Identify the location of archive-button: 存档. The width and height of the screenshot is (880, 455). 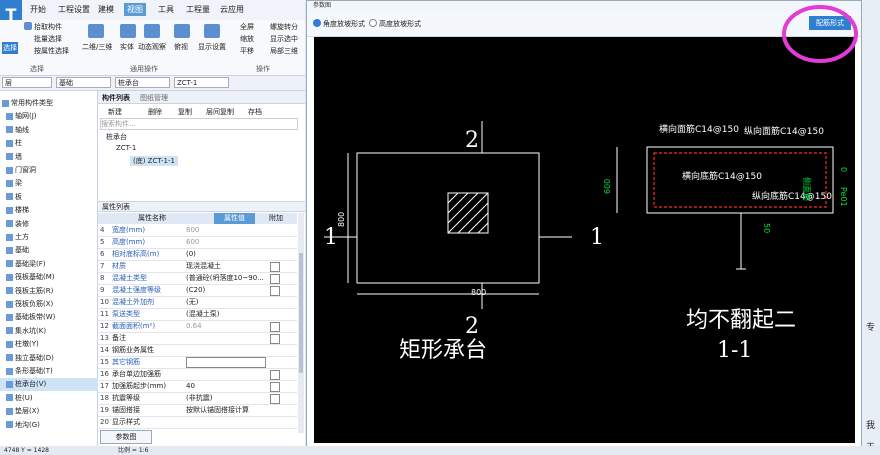
(255, 112).